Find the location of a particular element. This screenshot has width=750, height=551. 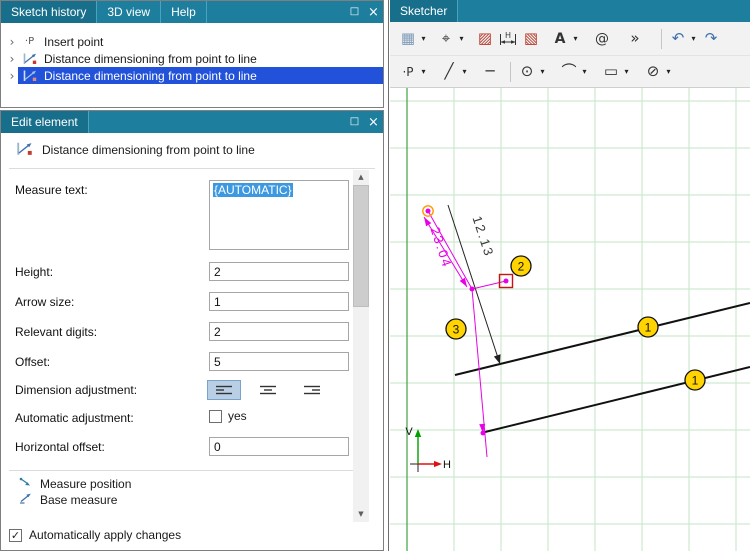

sketch-history-titlebar: Sketch history 3D view Help □ × is located at coordinates (192, 12).